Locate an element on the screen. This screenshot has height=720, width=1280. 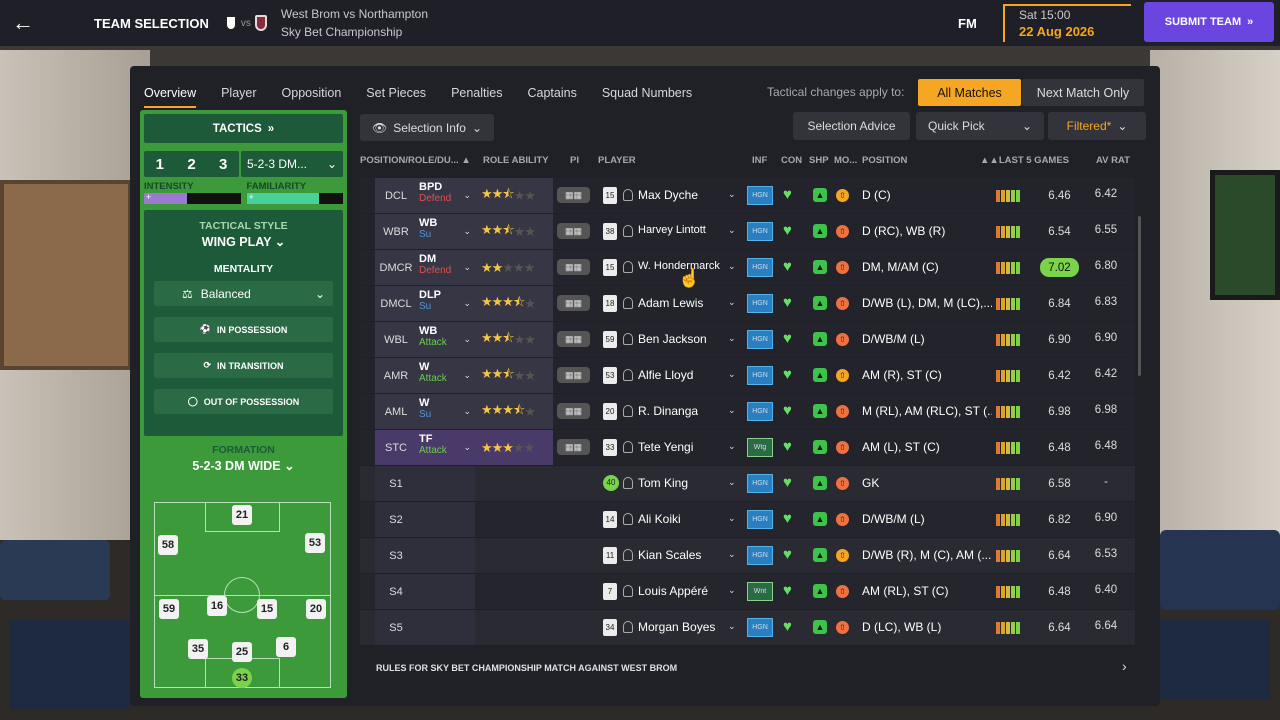
player-name: Louis Appéré is located at coordinates (673, 591).